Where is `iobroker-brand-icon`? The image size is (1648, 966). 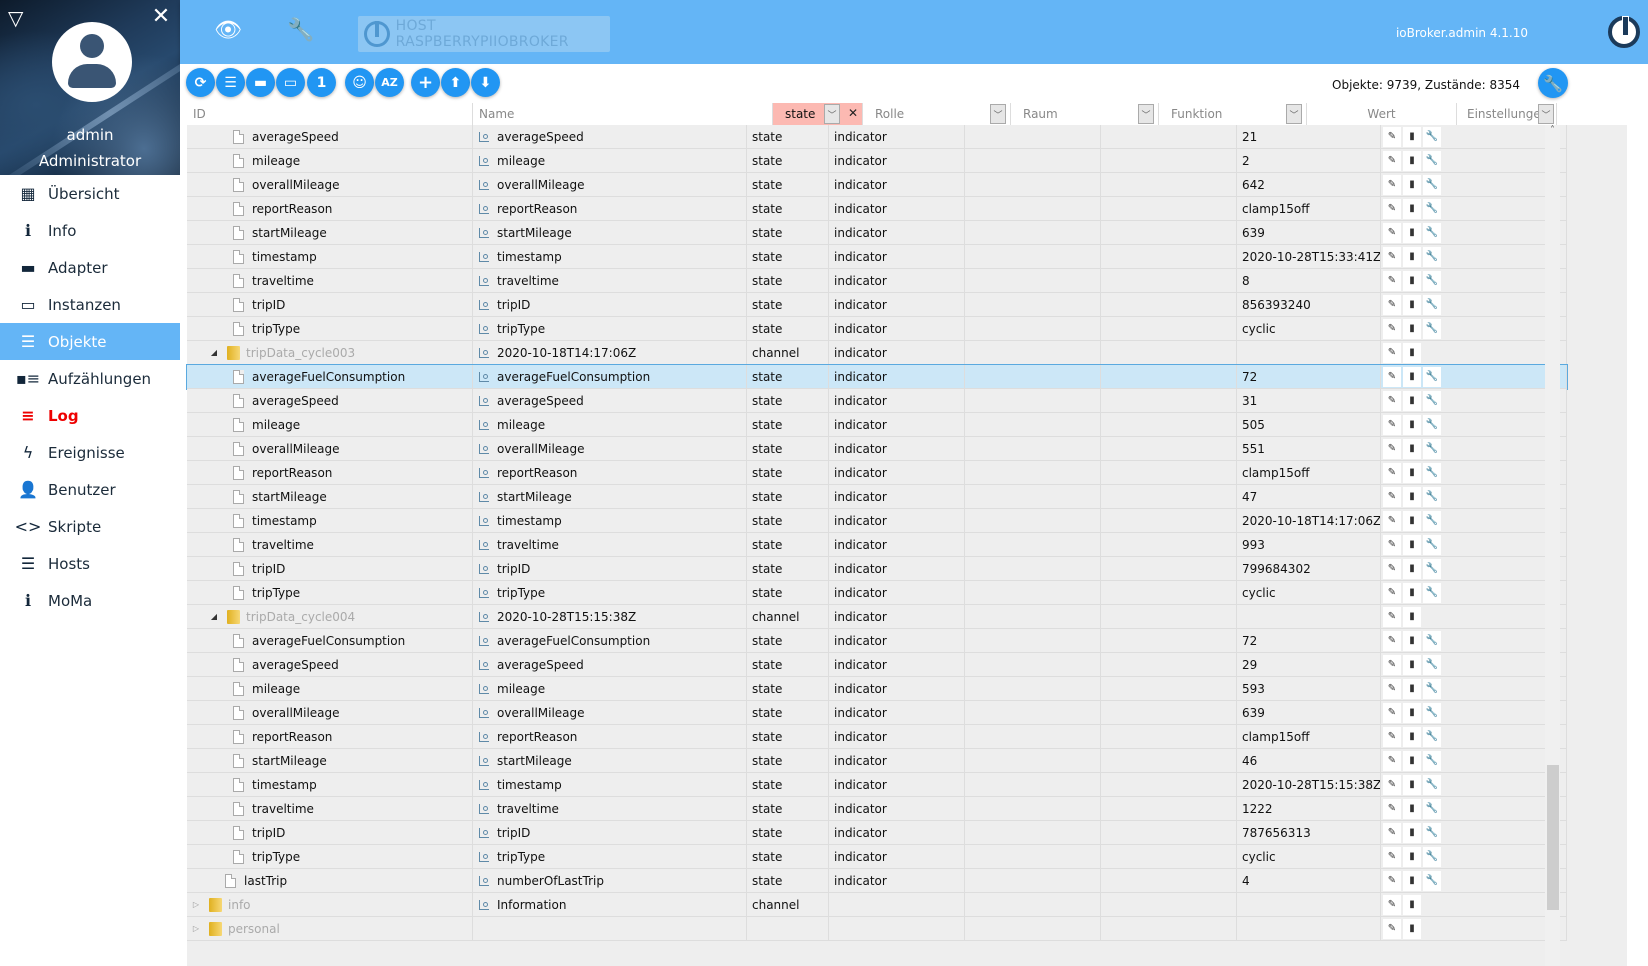 iobroker-brand-icon is located at coordinates (1624, 32).